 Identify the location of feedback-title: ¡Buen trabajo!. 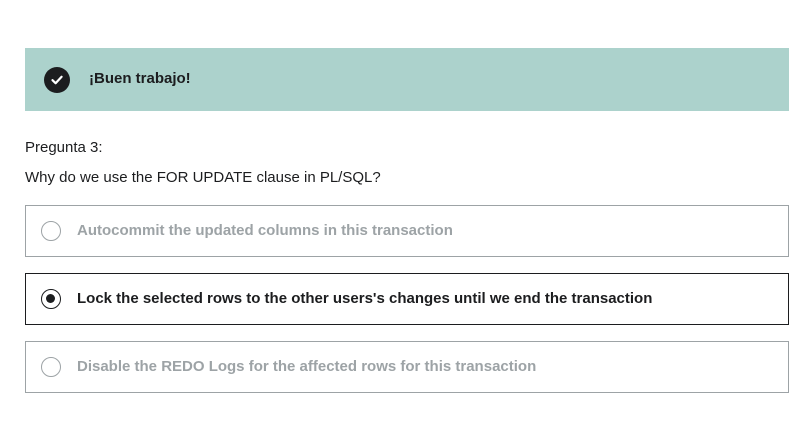
(140, 78).